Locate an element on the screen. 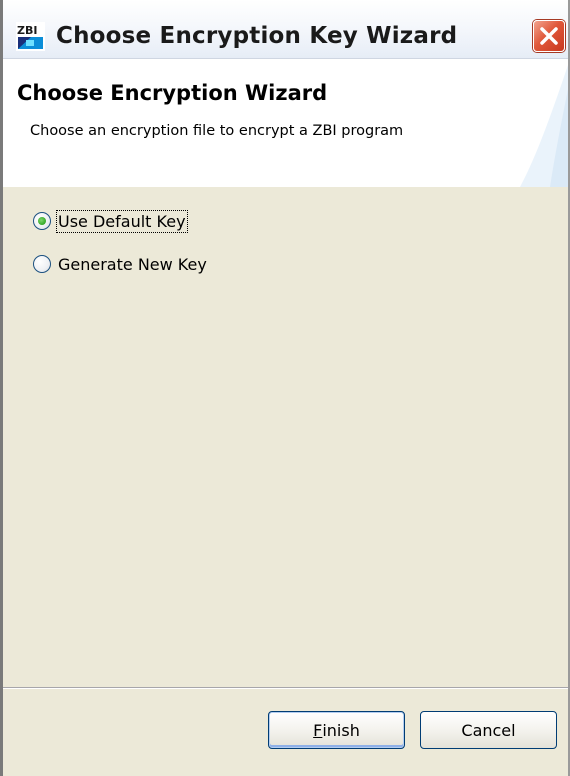 Image resolution: width=570 pixels, height=776 pixels. radio-button-unchecked is located at coordinates (42, 264).